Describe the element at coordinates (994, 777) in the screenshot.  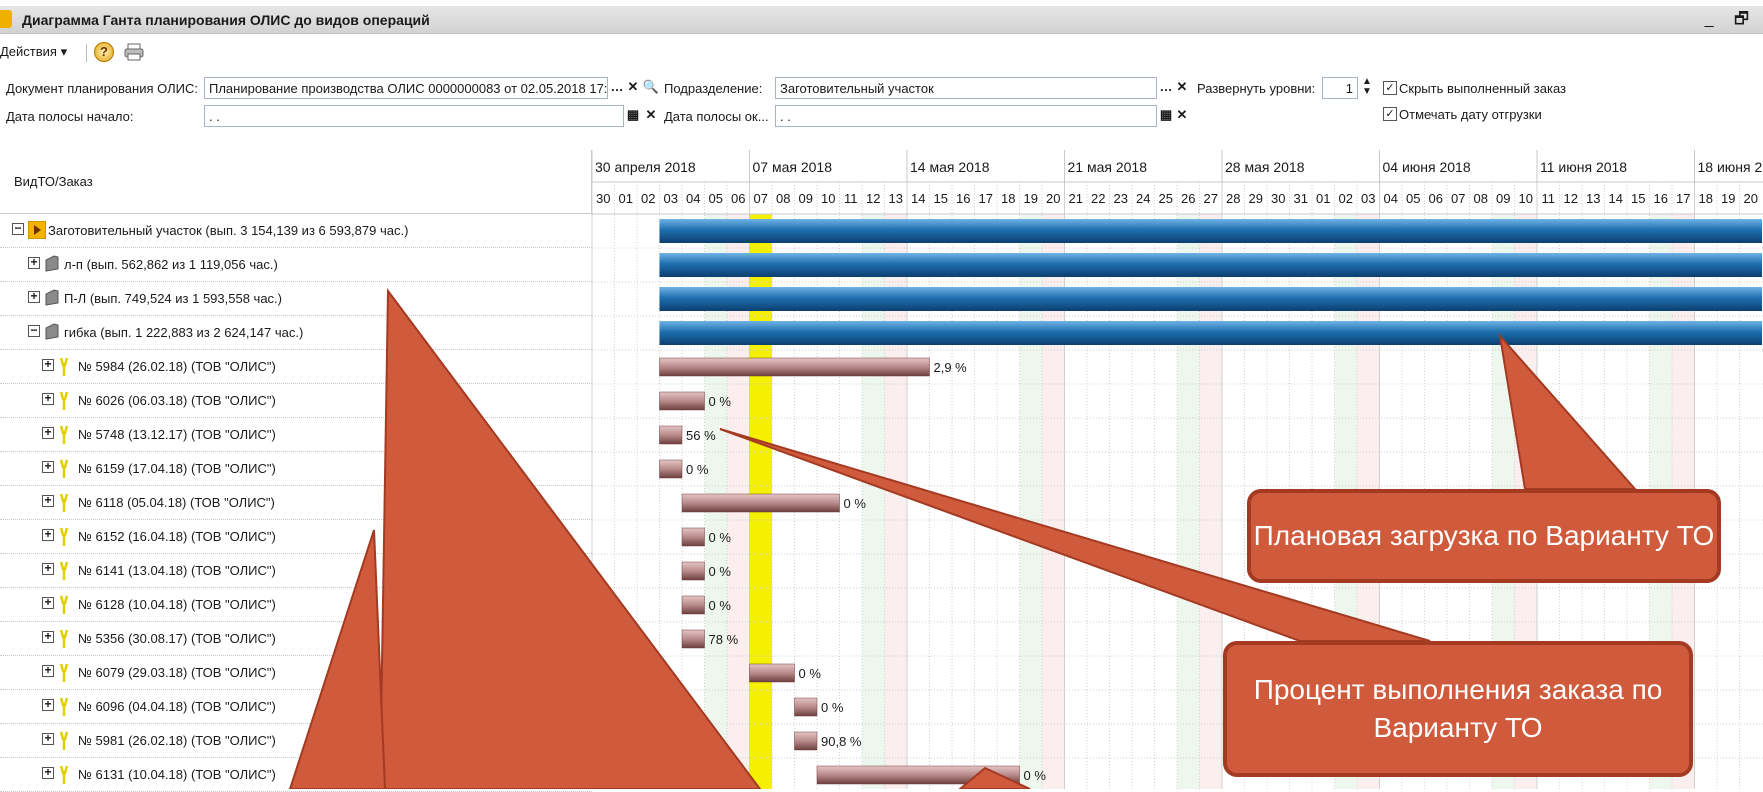
I see `arrow-bar` at that location.